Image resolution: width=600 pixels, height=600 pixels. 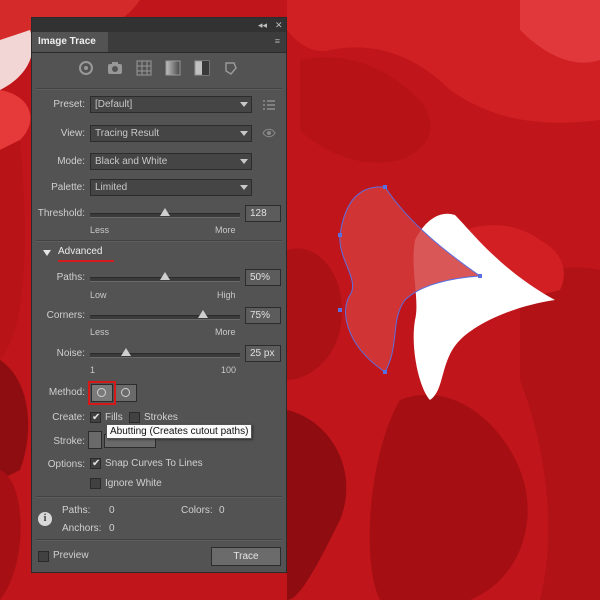 I want to click on snap-curves-checkbox: ✔, so click(x=95, y=463).